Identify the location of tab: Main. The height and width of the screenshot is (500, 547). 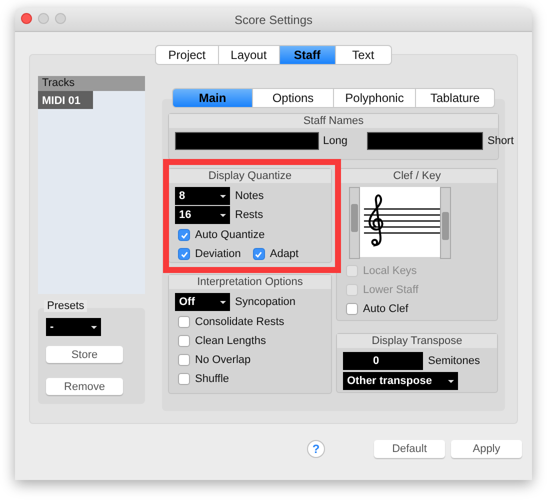
(212, 98).